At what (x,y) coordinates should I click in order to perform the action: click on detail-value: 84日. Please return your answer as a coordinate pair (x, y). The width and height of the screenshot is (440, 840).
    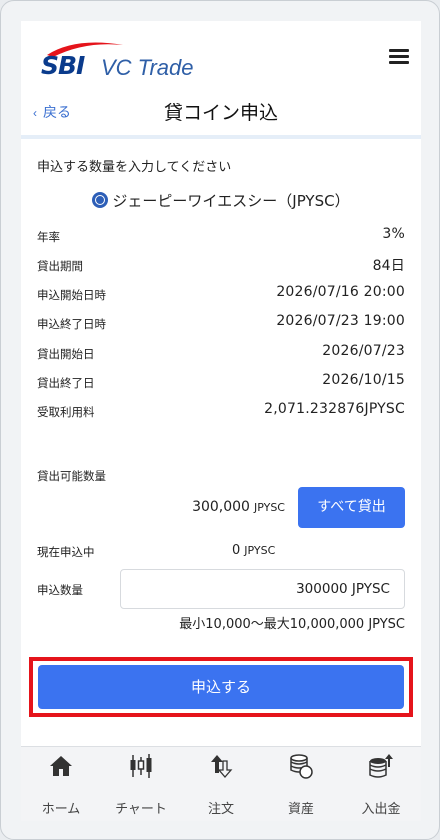
    Looking at the image, I should click on (388, 266).